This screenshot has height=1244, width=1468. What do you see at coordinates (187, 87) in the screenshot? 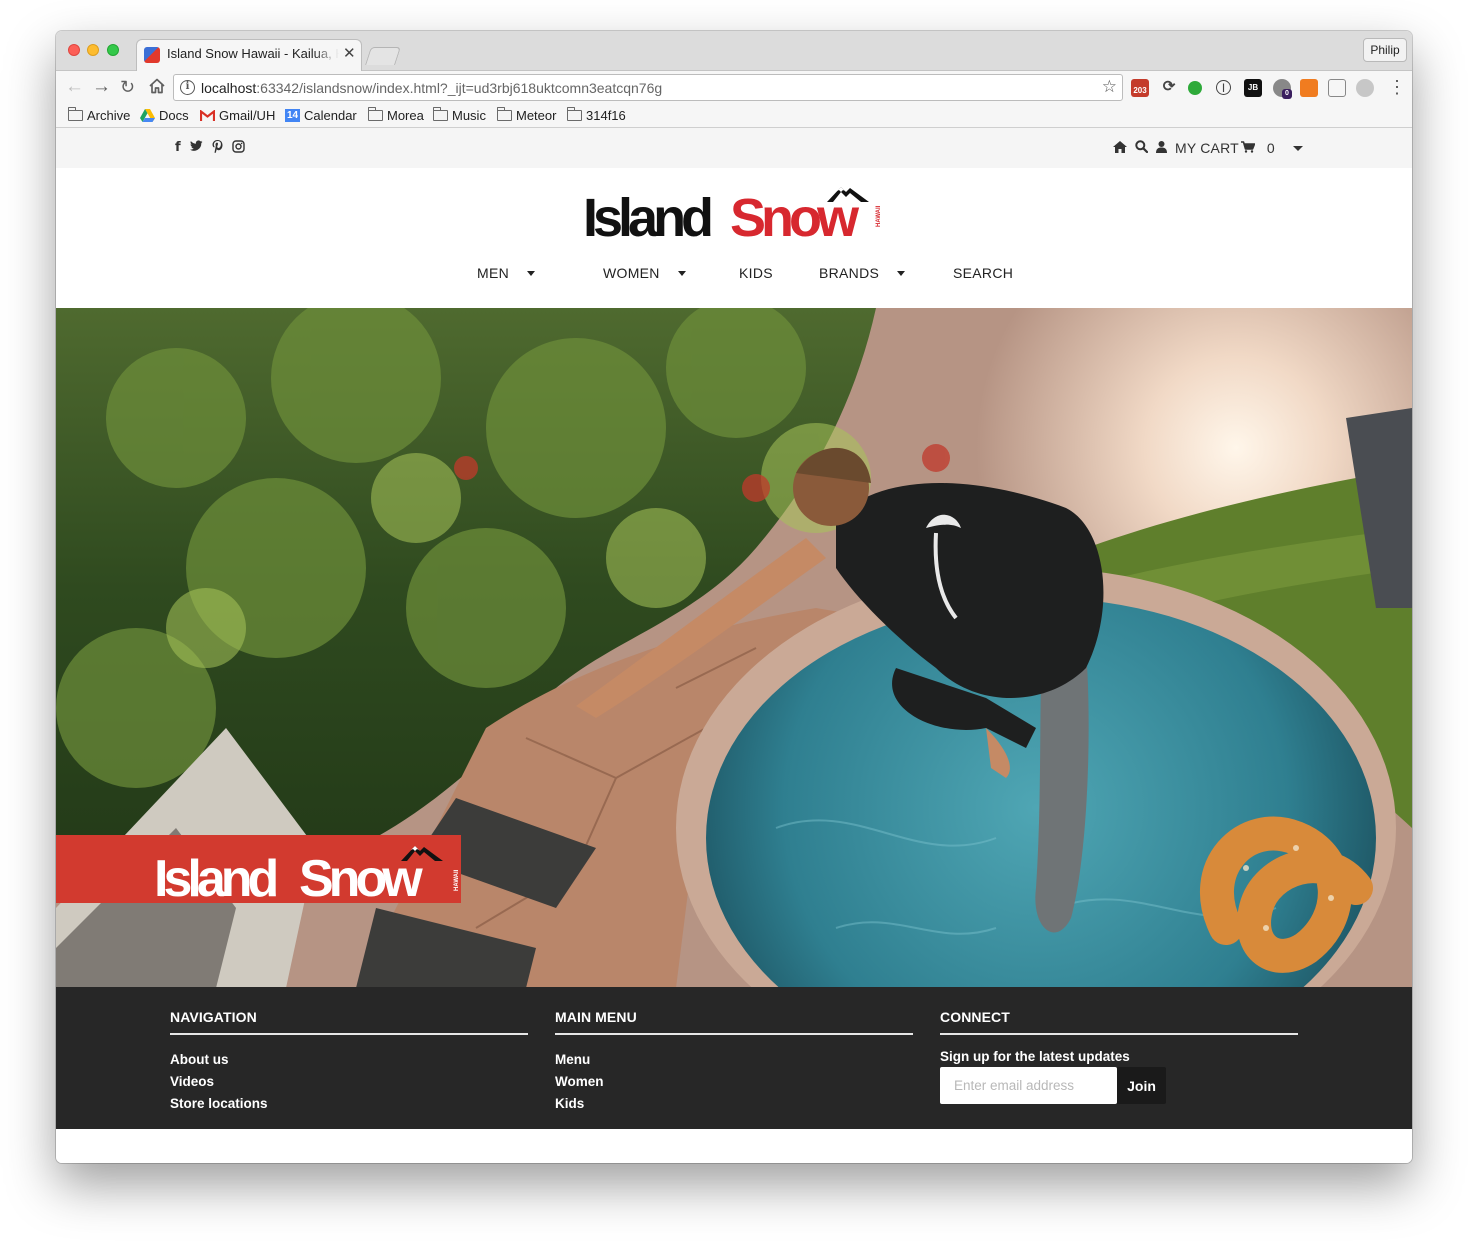
I see `site-info-icon: i` at bounding box center [187, 87].